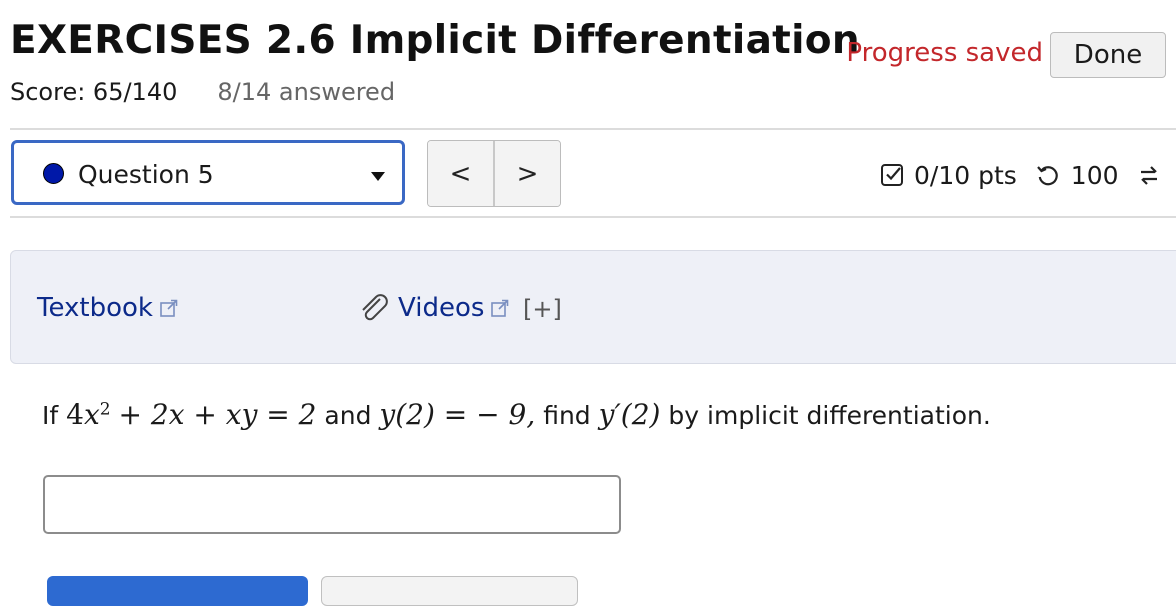  I want to click on equation-exponent: 2, so click(105, 409).